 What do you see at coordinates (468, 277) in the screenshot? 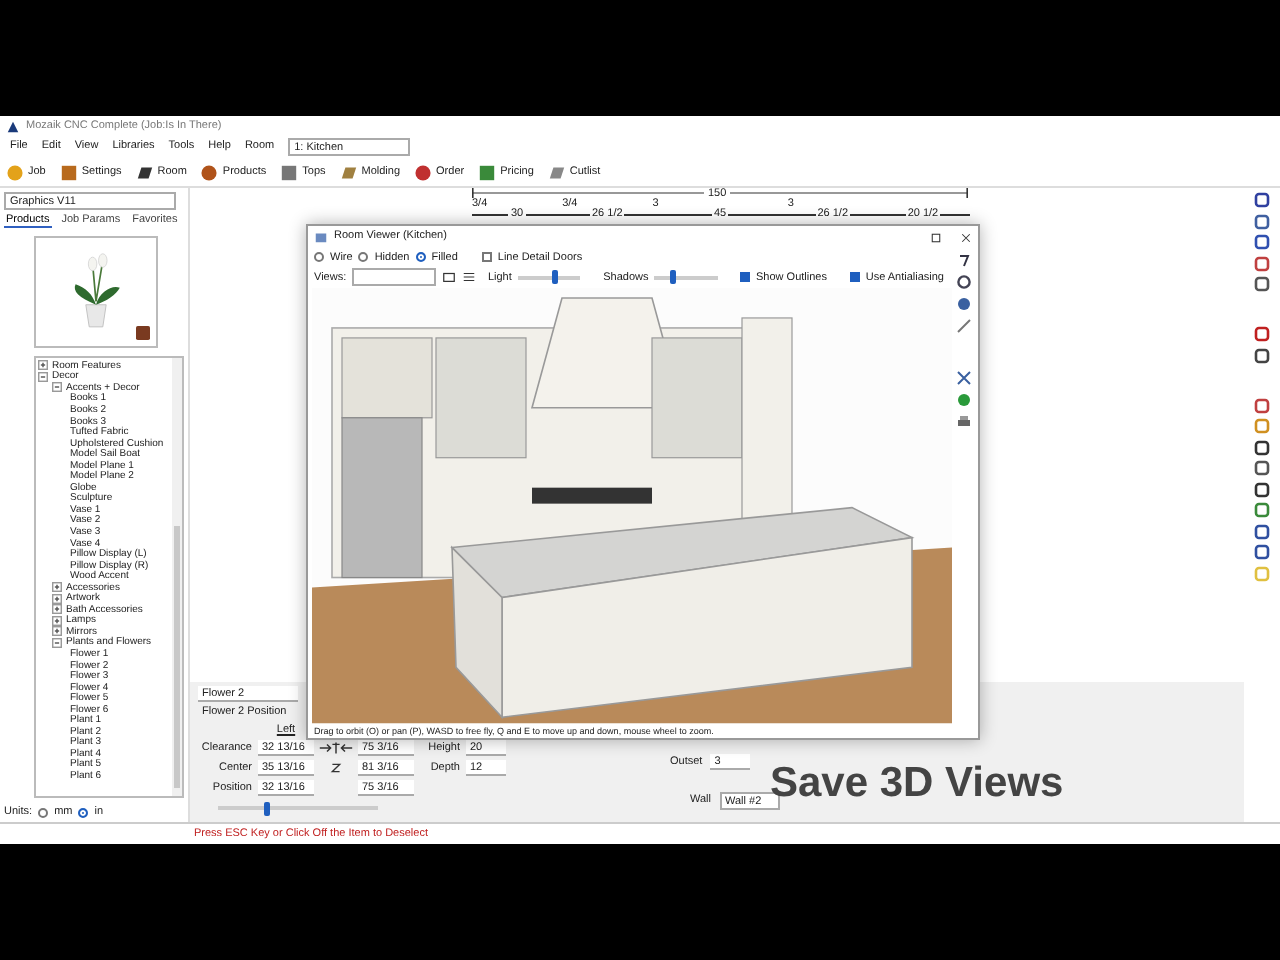
I see `list-icon` at bounding box center [468, 277].